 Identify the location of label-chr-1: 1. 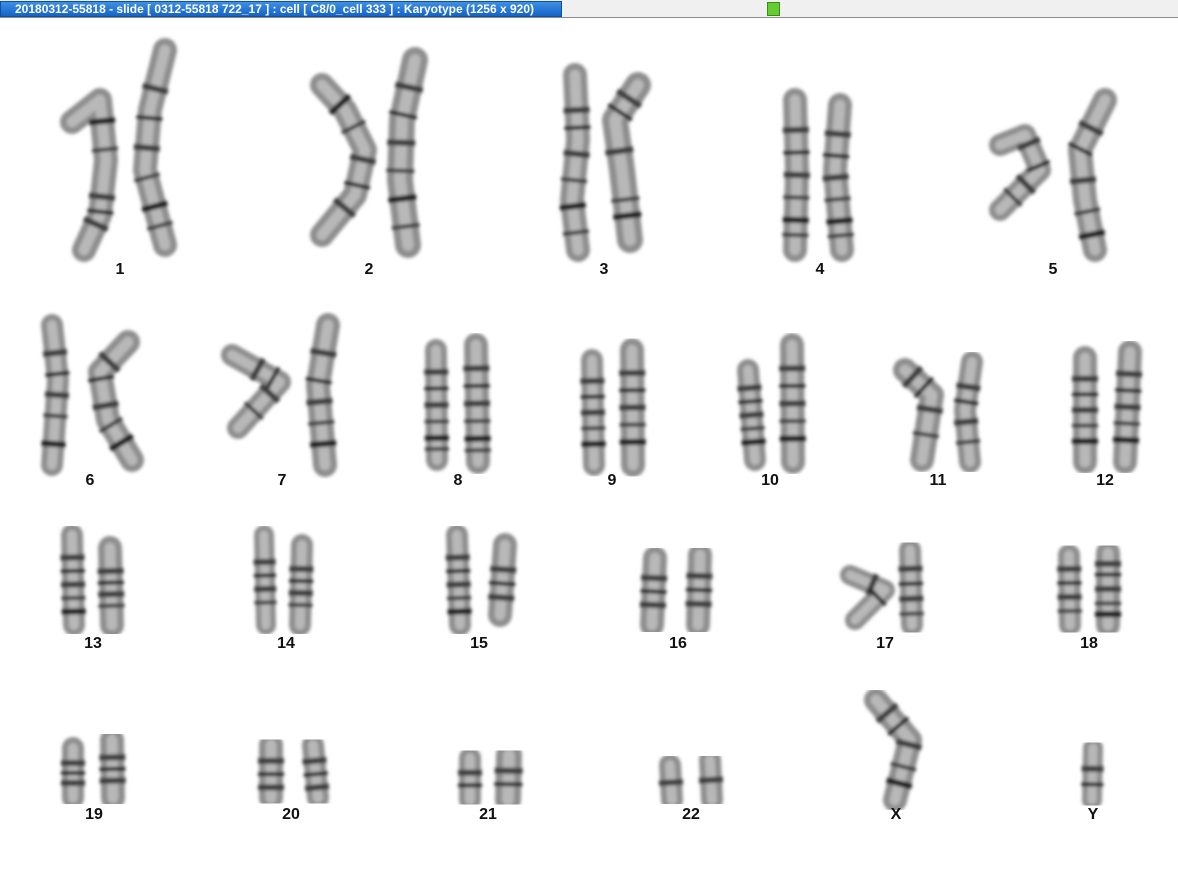
(120, 269).